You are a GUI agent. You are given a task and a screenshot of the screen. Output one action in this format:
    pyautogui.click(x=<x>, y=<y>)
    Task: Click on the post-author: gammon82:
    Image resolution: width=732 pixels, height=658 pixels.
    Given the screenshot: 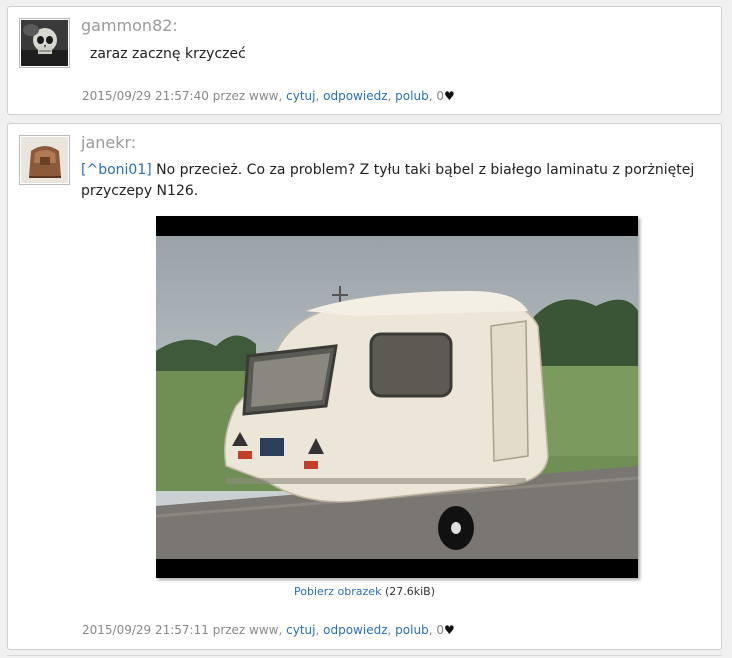 What is the action you would take?
    pyautogui.click(x=129, y=25)
    